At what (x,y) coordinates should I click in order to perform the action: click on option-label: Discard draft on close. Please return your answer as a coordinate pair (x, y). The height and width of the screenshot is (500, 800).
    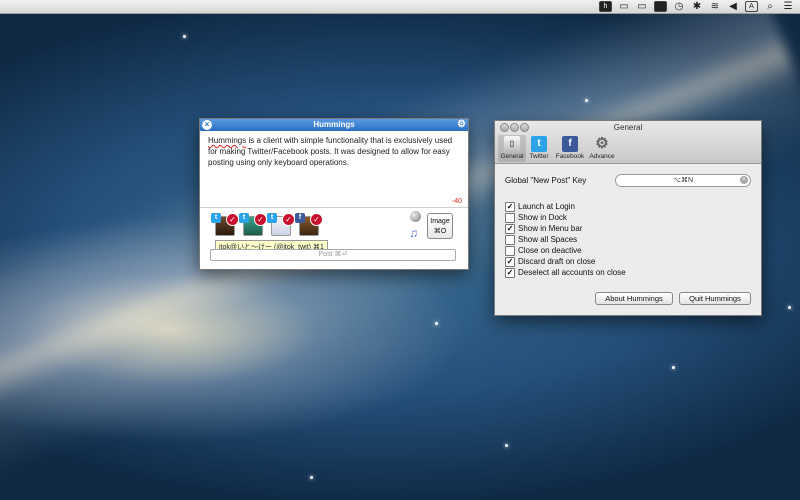
    Looking at the image, I should click on (557, 261).